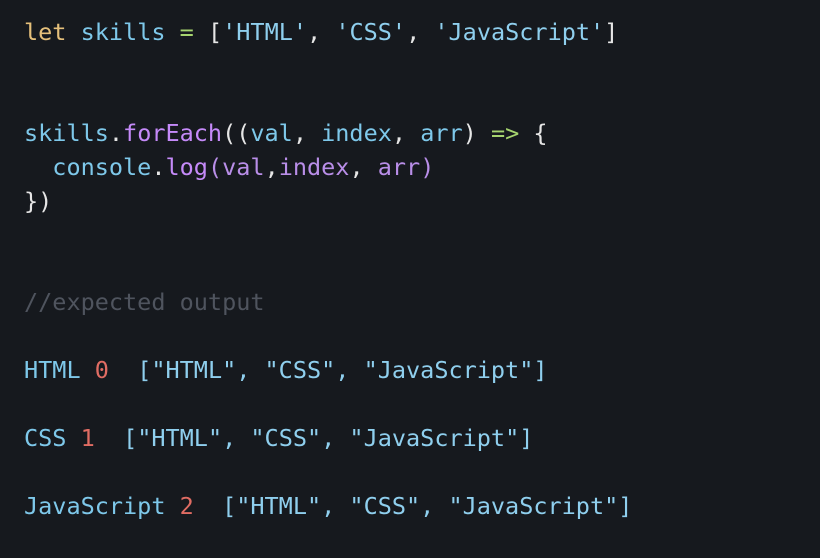 The width and height of the screenshot is (820, 558). What do you see at coordinates (95, 506) in the screenshot?
I see `output-value: JavaScript` at bounding box center [95, 506].